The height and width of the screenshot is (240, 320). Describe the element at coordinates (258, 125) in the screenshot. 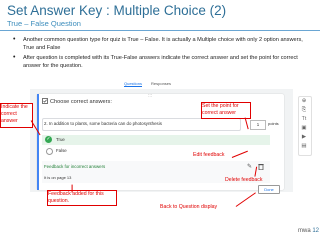

I see `points-input: 1` at that location.